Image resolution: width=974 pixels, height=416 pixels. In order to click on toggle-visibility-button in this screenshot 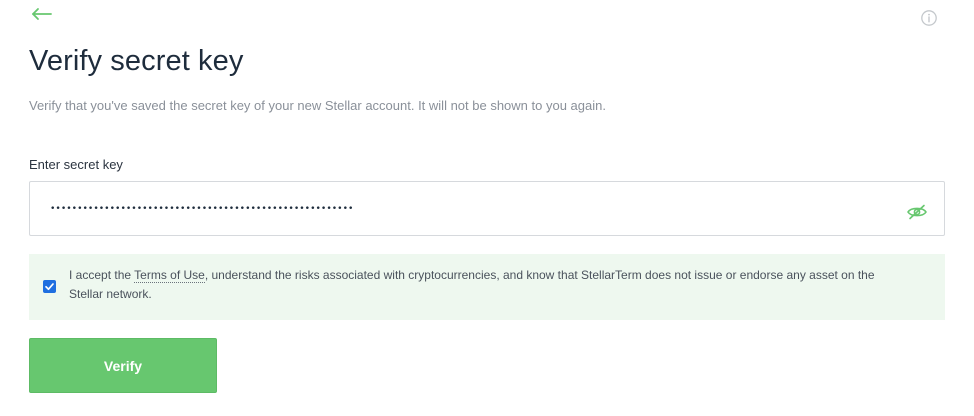, I will do `click(917, 212)`.